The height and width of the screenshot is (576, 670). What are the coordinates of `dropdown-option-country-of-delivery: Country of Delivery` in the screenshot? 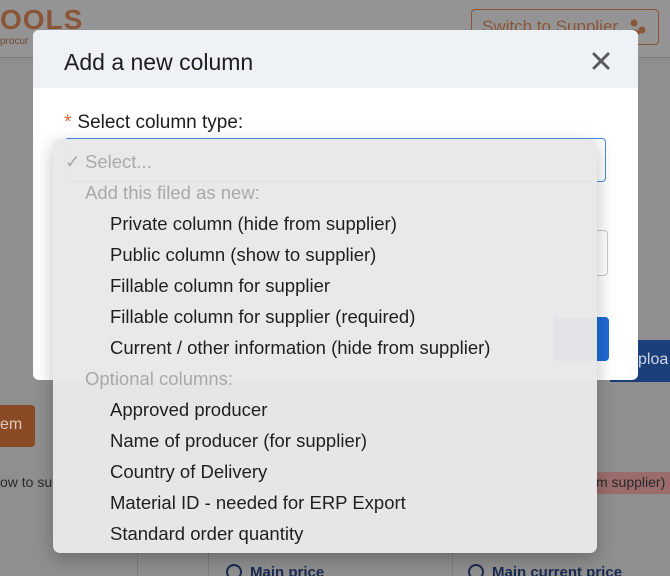 It's located at (325, 471).